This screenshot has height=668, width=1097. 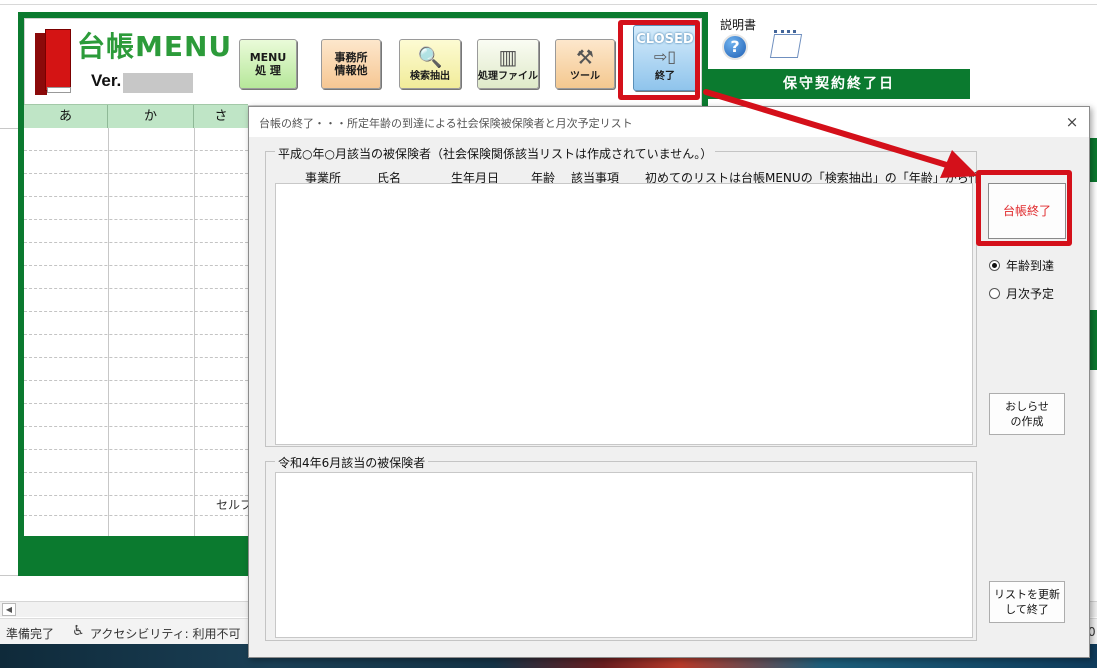 What do you see at coordinates (585, 56) in the screenshot?
I see `toolbox-icon: ⚒` at bounding box center [585, 56].